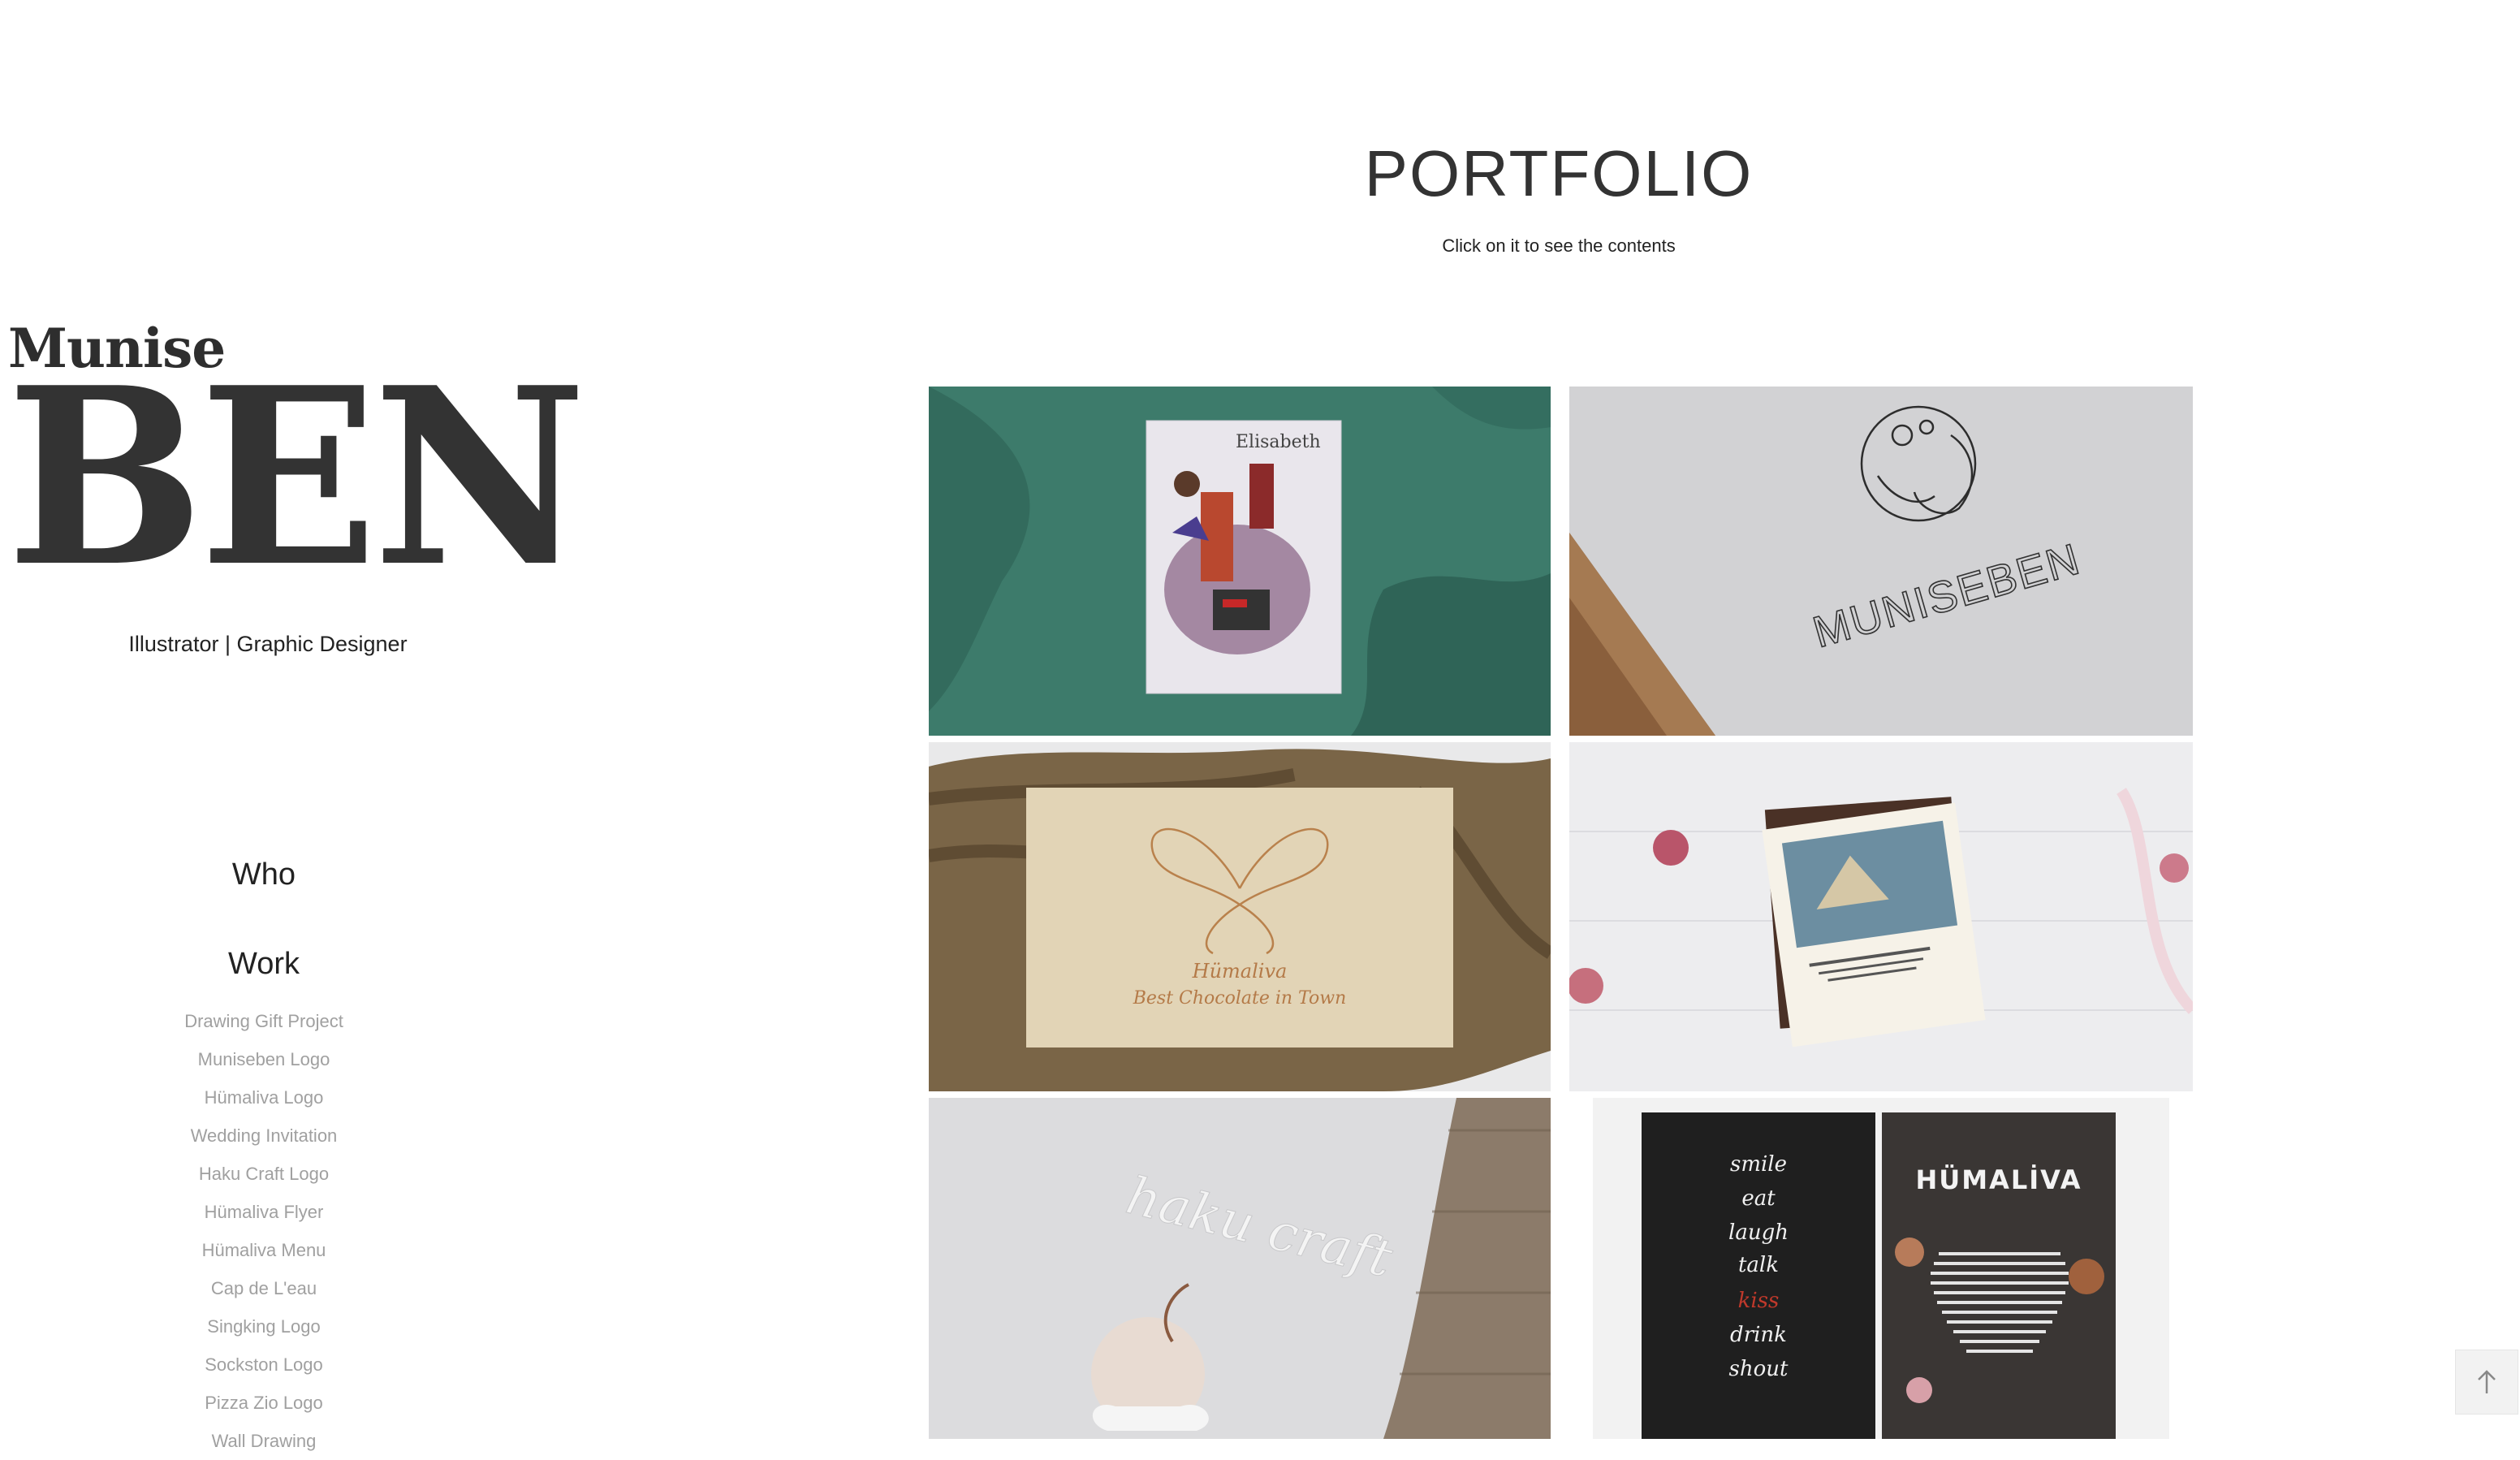 The height and width of the screenshot is (1460, 2520). I want to click on tile-image-haku-craft-logo: haku craft, so click(1240, 1268).